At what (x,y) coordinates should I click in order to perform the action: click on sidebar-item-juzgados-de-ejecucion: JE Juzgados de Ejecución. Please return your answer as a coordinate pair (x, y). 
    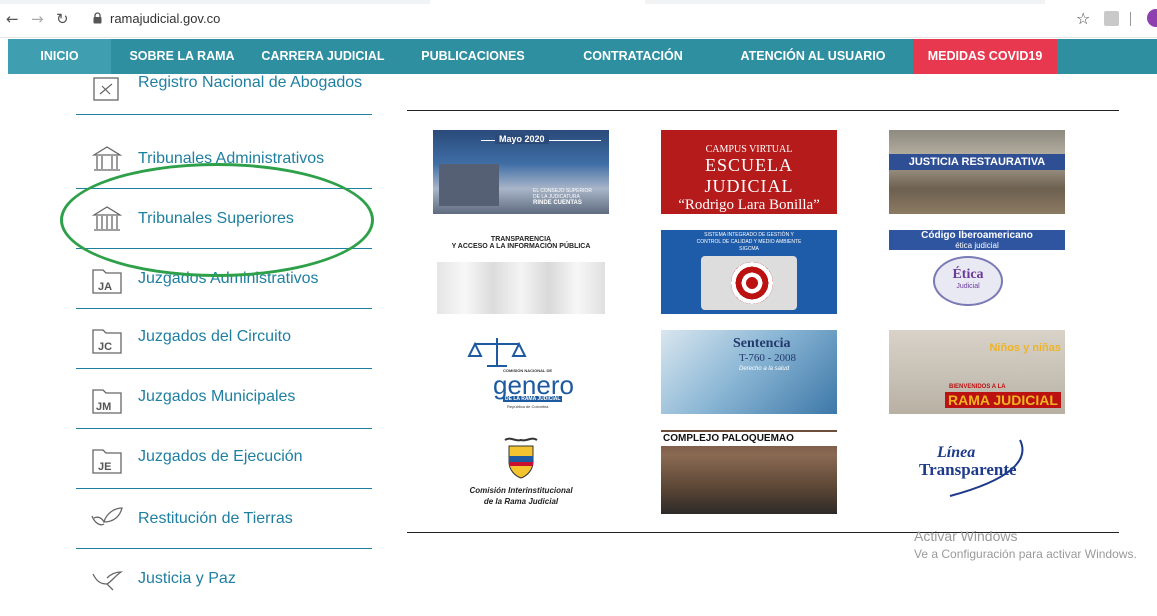
    Looking at the image, I should click on (224, 466).